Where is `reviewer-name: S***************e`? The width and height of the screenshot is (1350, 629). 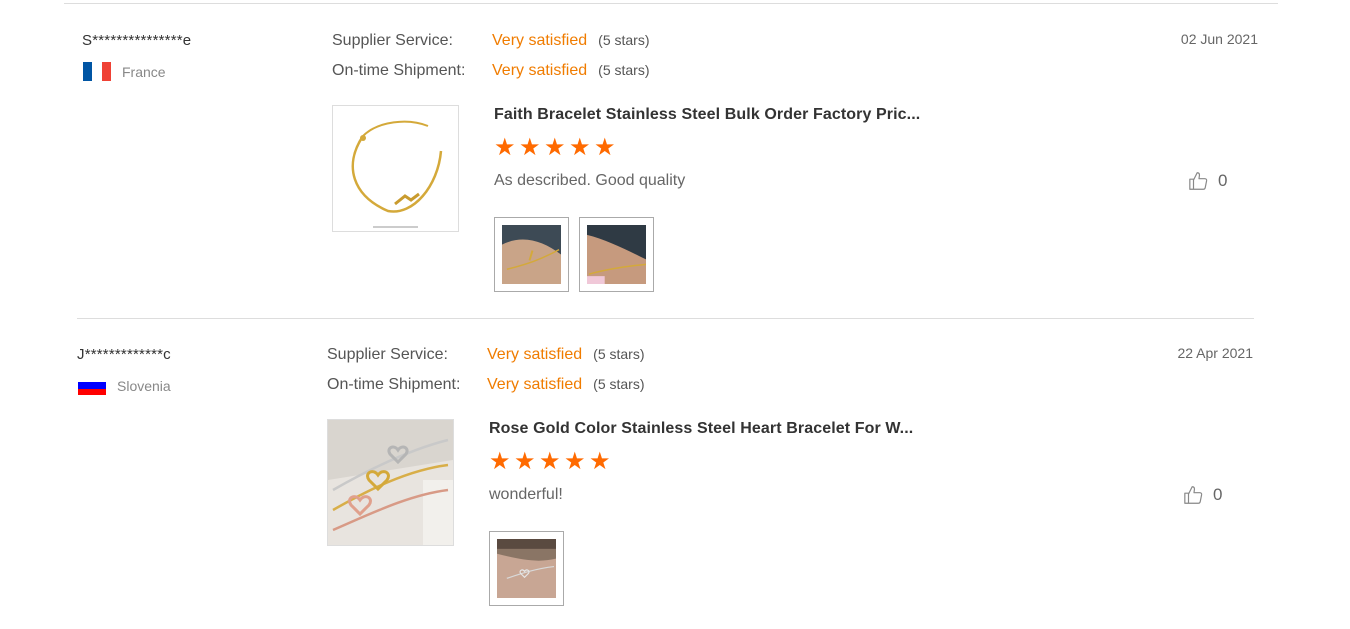
reviewer-name: S***************e is located at coordinates (137, 40).